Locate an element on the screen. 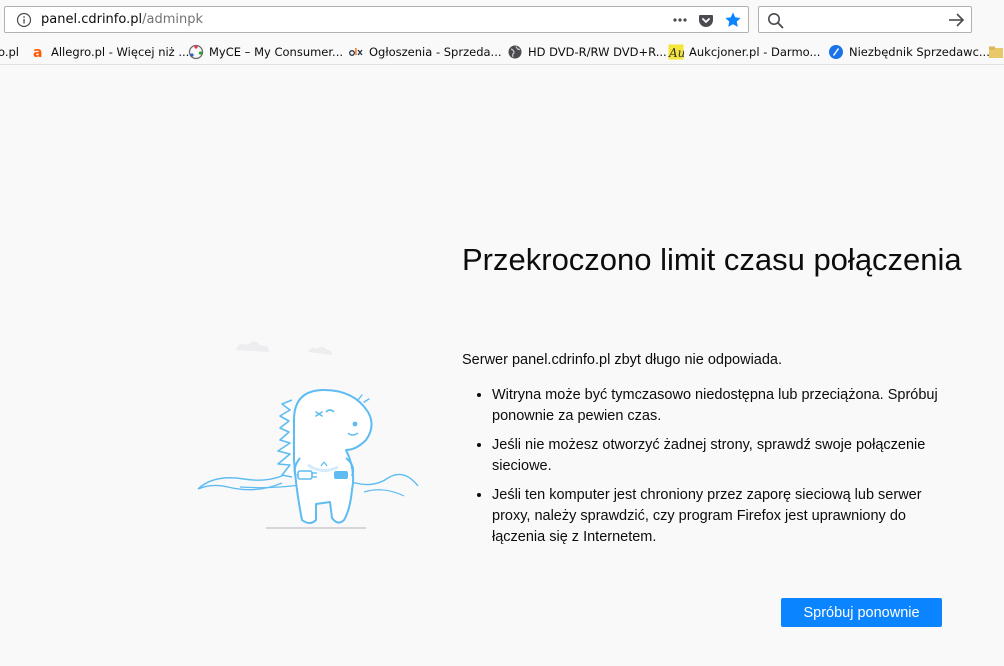 The height and width of the screenshot is (666, 1004). retry-button: Spróbuj ponownie is located at coordinates (861, 612).